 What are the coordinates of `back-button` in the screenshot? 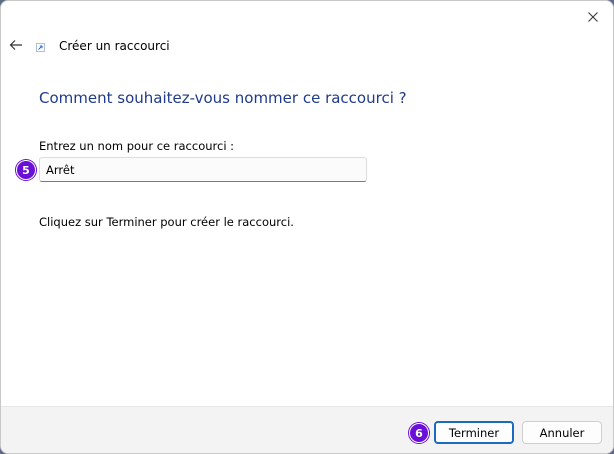 It's located at (16, 45).